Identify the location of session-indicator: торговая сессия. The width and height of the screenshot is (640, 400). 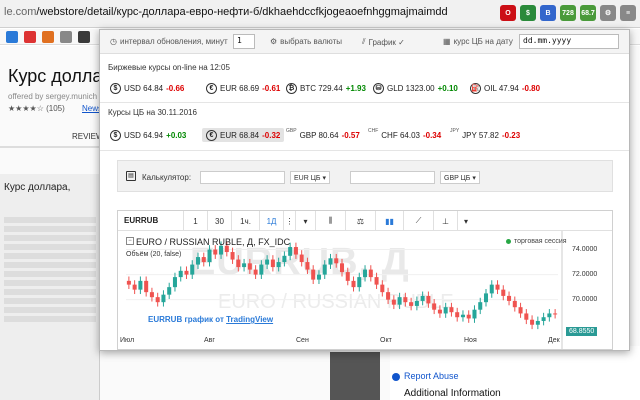
(536, 241).